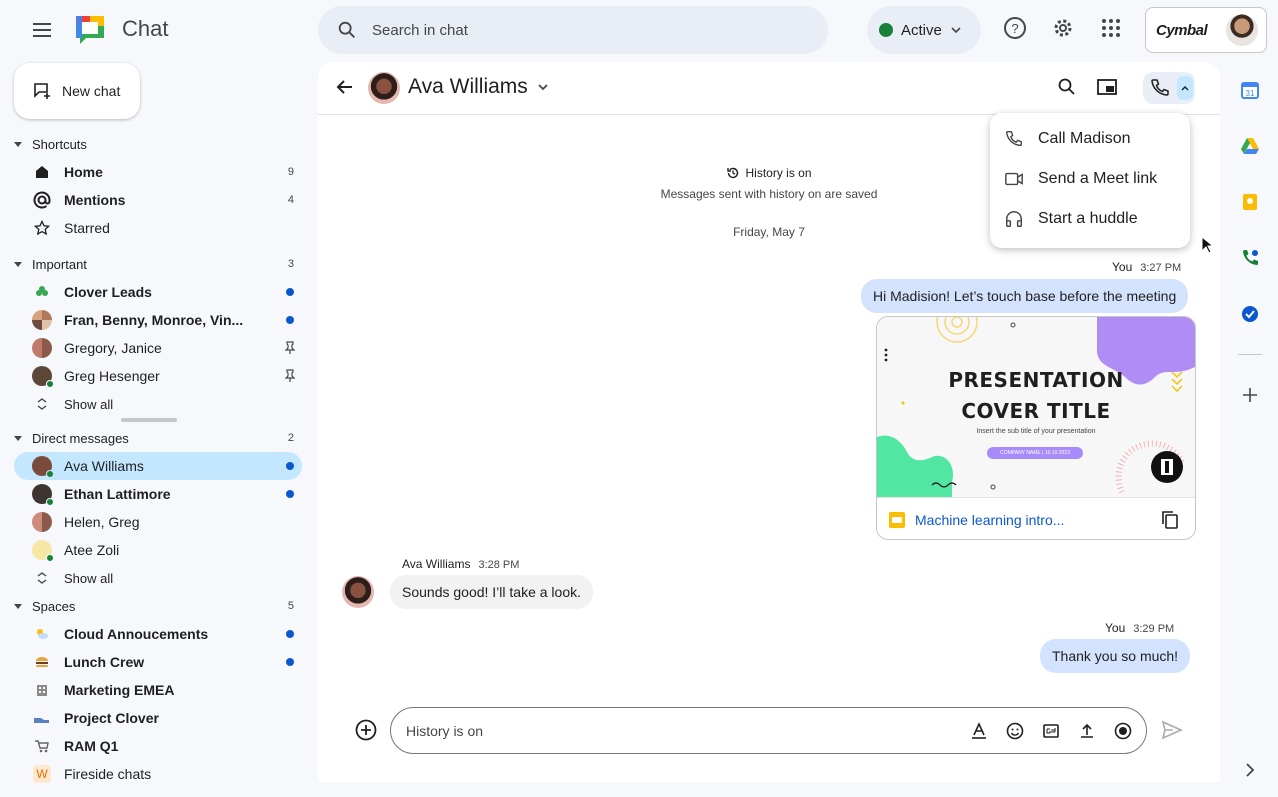  What do you see at coordinates (1250, 314) in the screenshot?
I see `tasks-icon` at bounding box center [1250, 314].